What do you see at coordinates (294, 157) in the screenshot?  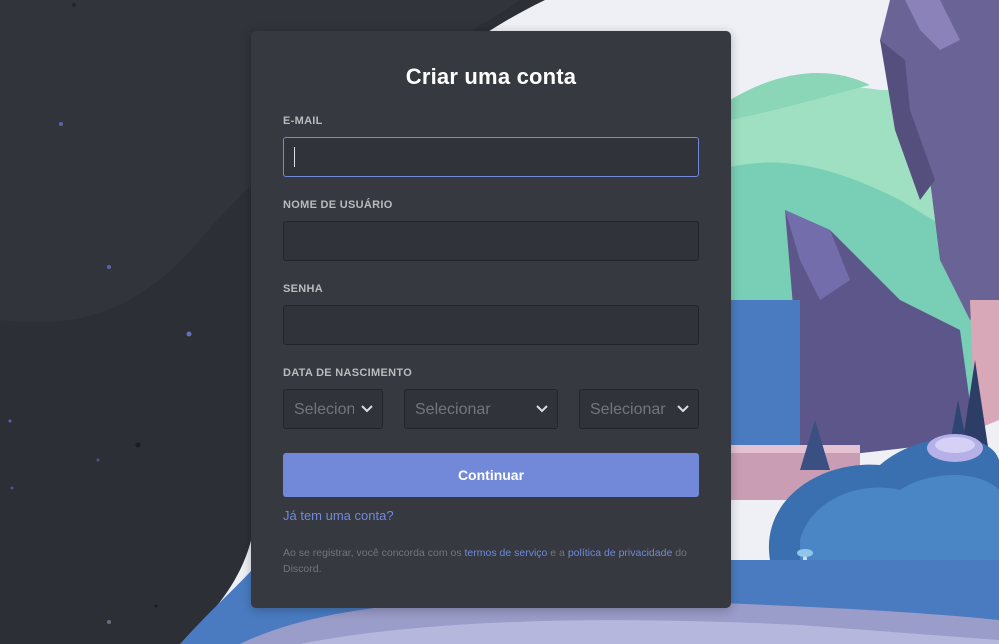 I see `text-caret` at bounding box center [294, 157].